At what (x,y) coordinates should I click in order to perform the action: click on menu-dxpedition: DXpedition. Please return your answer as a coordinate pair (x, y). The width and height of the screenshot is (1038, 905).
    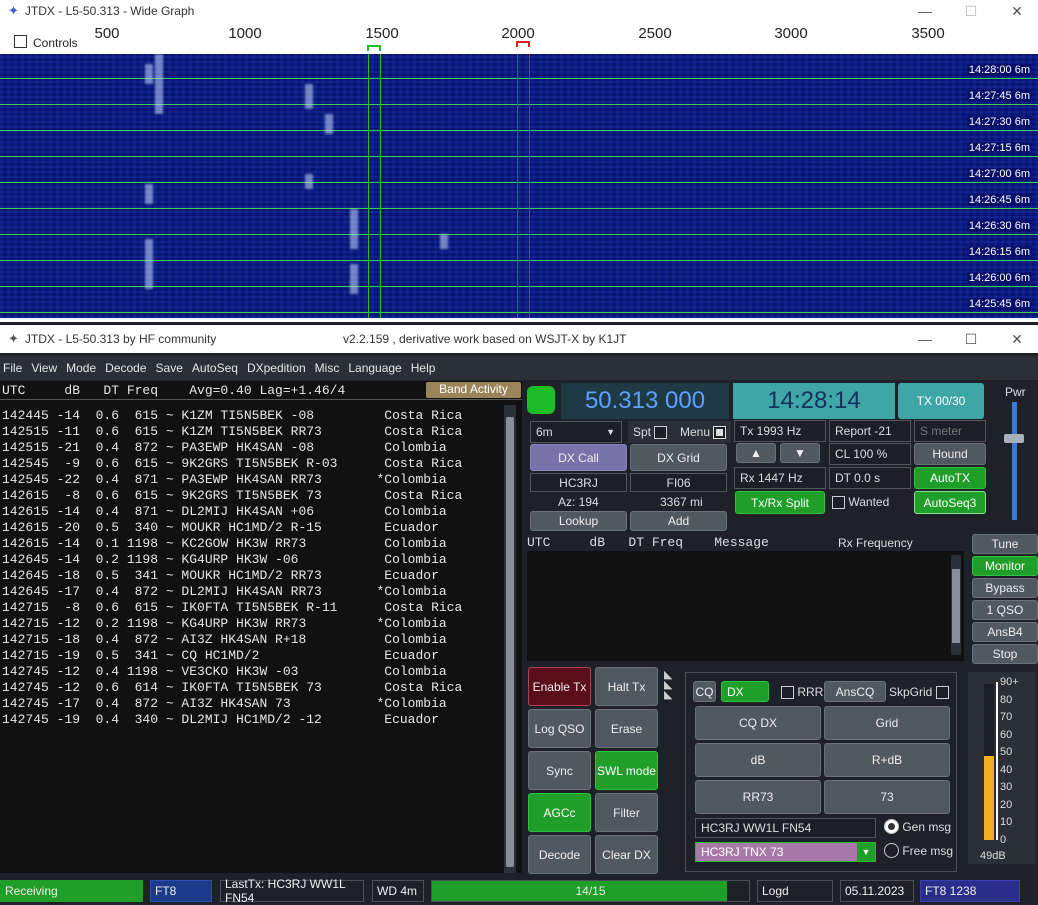
    Looking at the image, I should click on (276, 368).